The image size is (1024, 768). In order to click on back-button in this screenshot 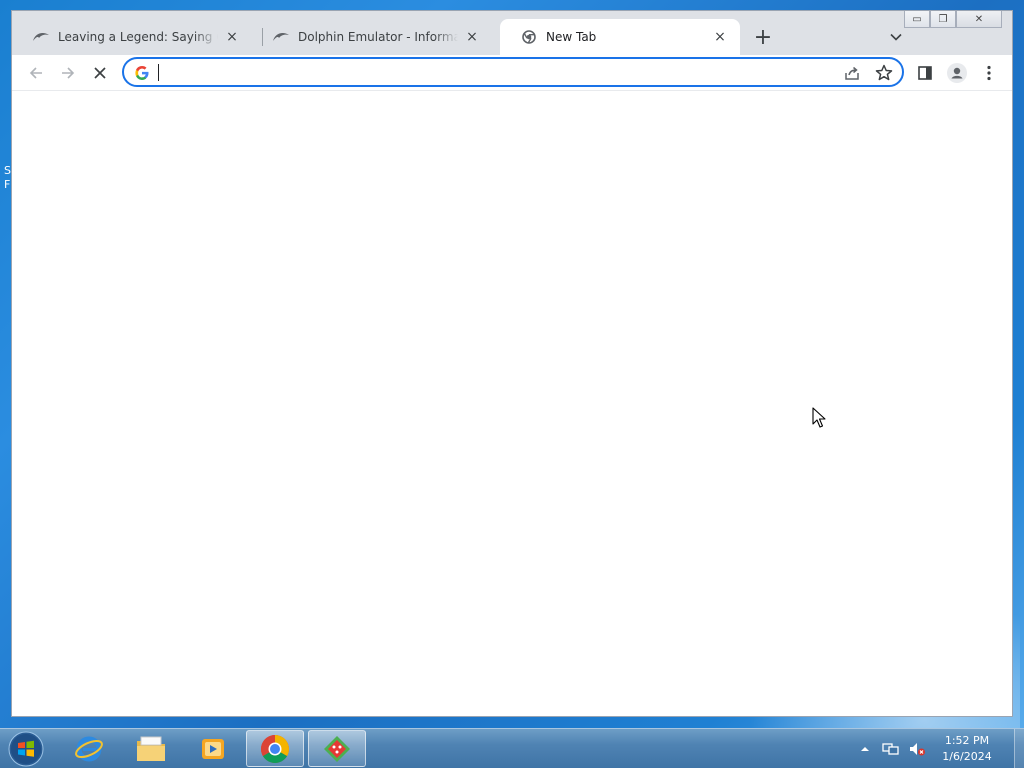, I will do `click(36, 73)`.